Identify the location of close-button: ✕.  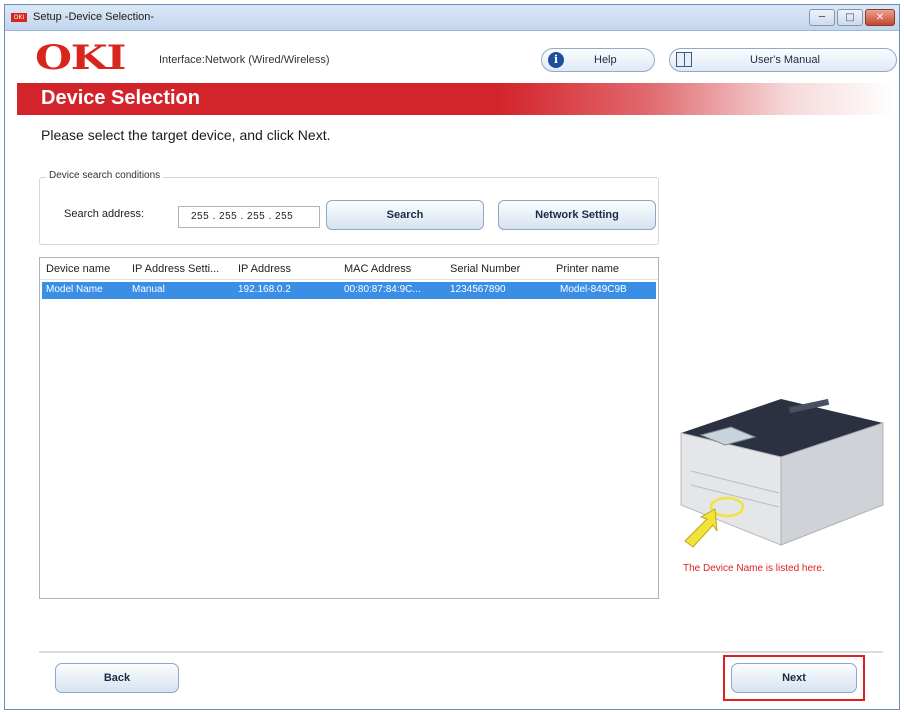
(880, 17).